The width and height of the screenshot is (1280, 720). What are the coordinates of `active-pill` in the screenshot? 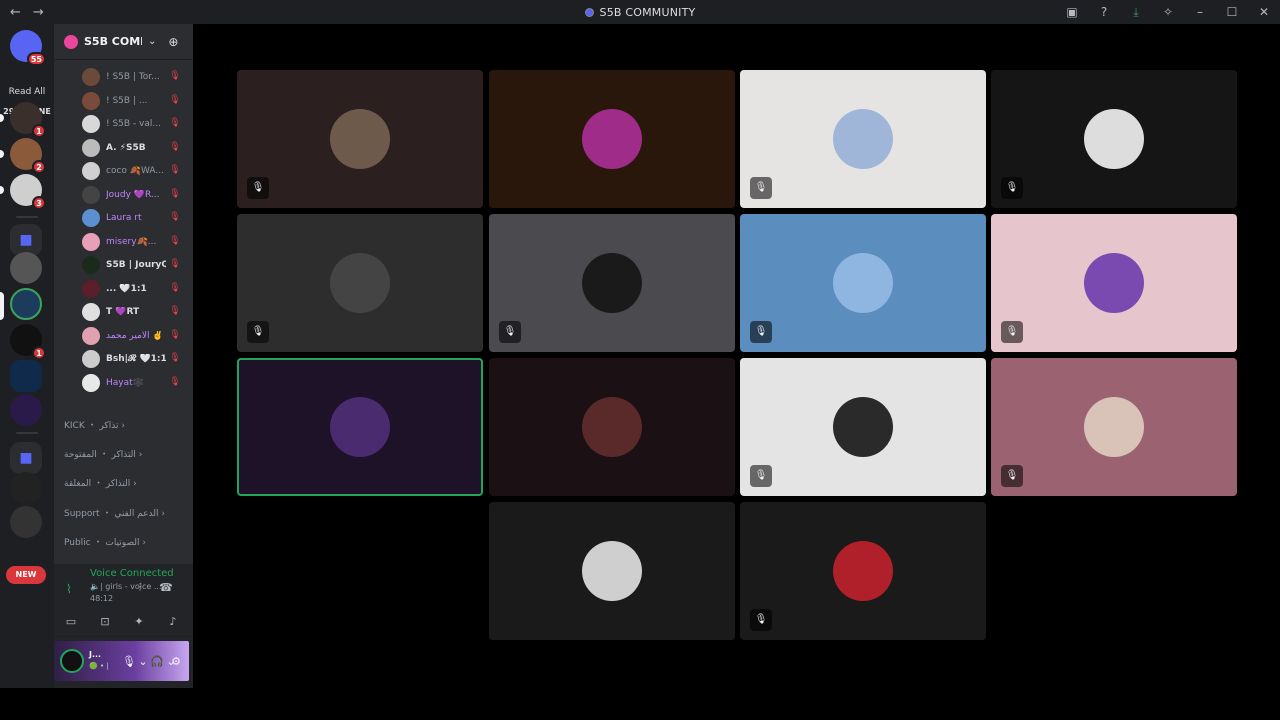 It's located at (2, 306).